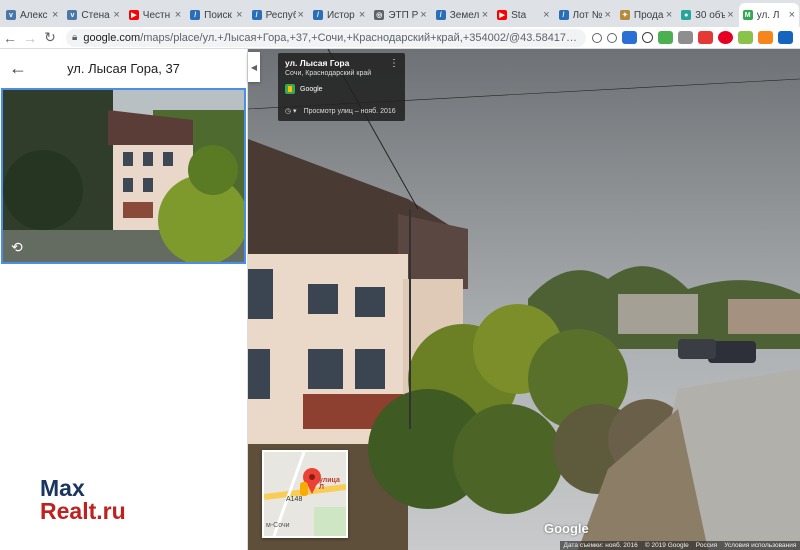 This screenshot has height=550, width=800. Describe the element at coordinates (665, 37) in the screenshot. I see `extension-green-icon` at that location.